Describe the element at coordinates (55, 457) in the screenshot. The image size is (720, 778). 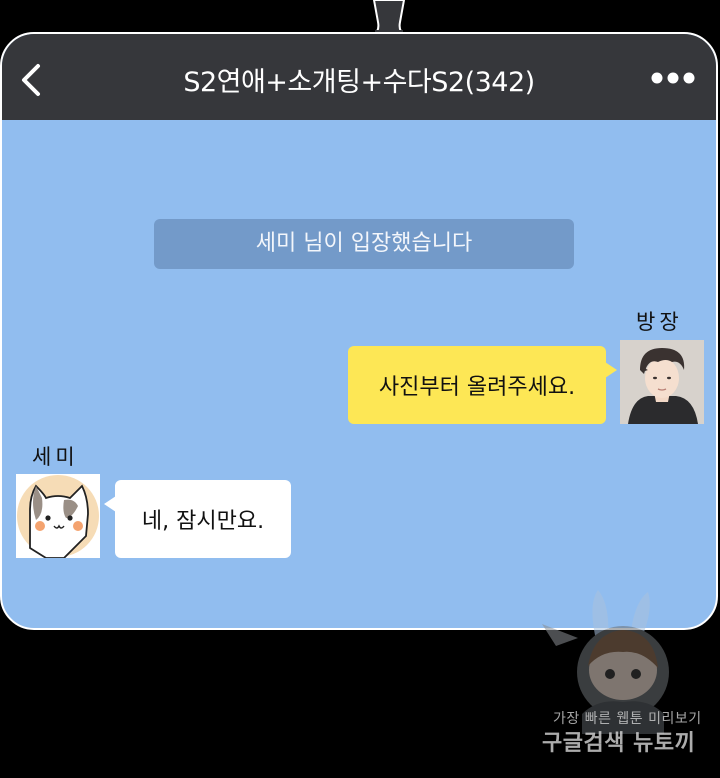
I see `sender-name-semi: 세미` at that location.